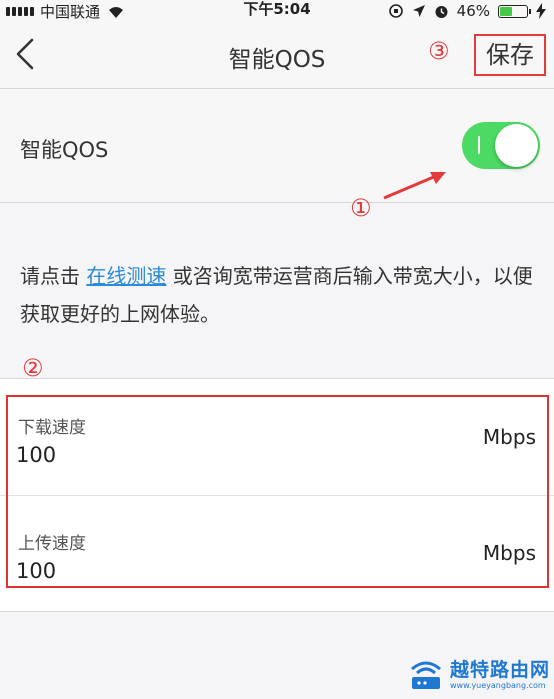 Image resolution: width=554 pixels, height=699 pixels. Describe the element at coordinates (510, 55) in the screenshot. I see `save-button: 保存` at that location.